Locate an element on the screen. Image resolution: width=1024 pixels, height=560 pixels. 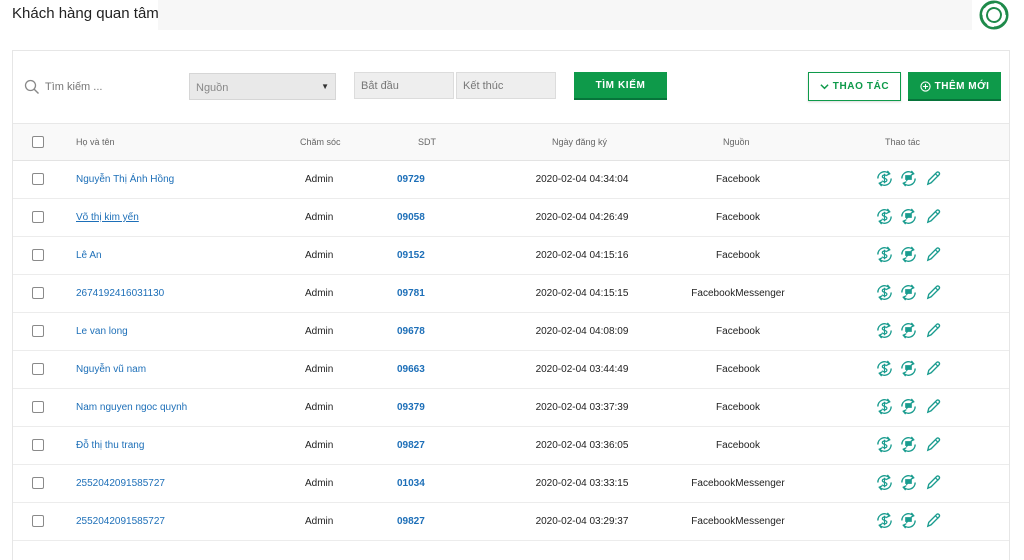
actions-button: THAO TÁC is located at coordinates (854, 86).